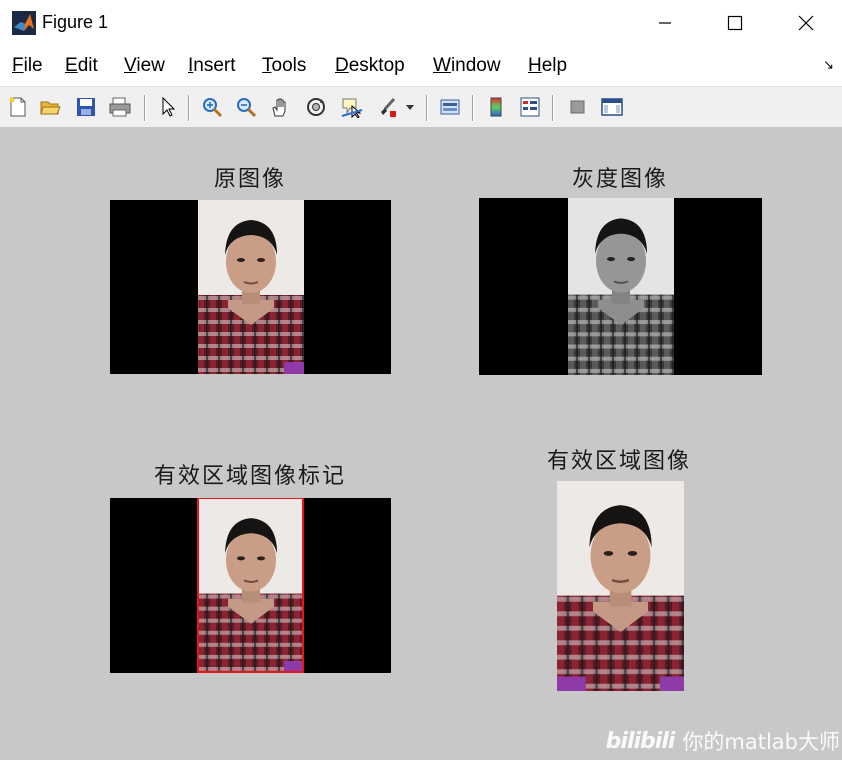 The image size is (842, 760). I want to click on brush-button, so click(388, 107).